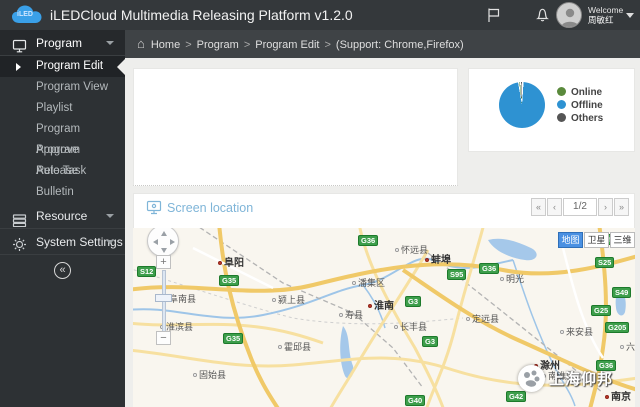 This screenshot has height=407, width=640. Describe the element at coordinates (482, 318) in the screenshot. I see `map-city-label: 定远县` at that location.